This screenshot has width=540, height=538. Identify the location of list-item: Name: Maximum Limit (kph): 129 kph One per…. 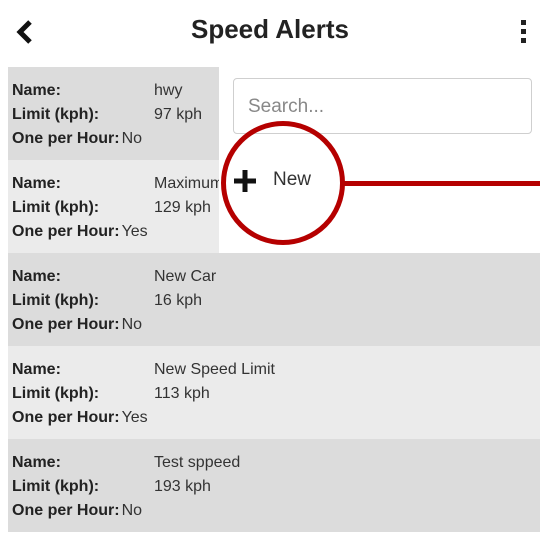
(113, 206).